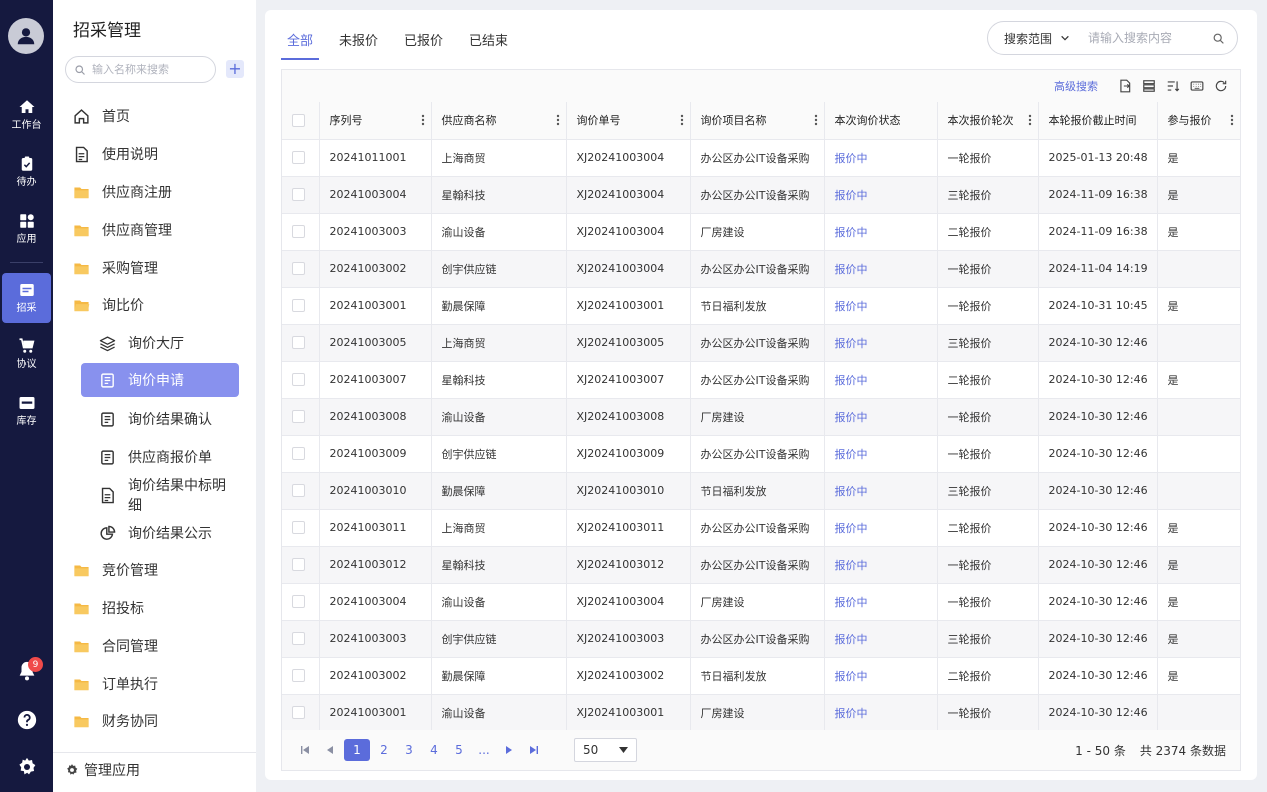 This screenshot has height=792, width=1267. Describe the element at coordinates (26, 767) in the screenshot. I see `settings-button` at that location.